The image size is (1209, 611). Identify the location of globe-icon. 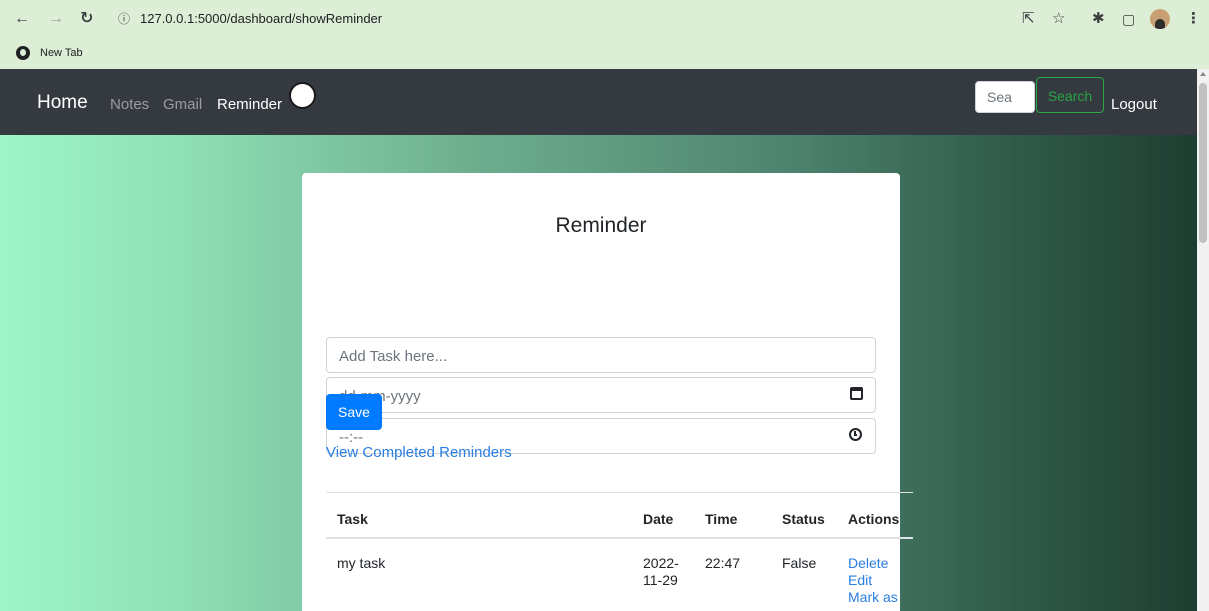
(23, 53).